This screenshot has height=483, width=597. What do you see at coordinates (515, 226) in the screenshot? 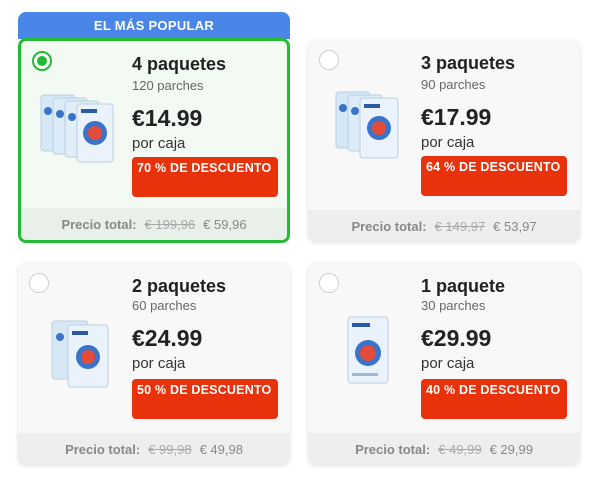
I see `new-total-price: € 53,97` at bounding box center [515, 226].